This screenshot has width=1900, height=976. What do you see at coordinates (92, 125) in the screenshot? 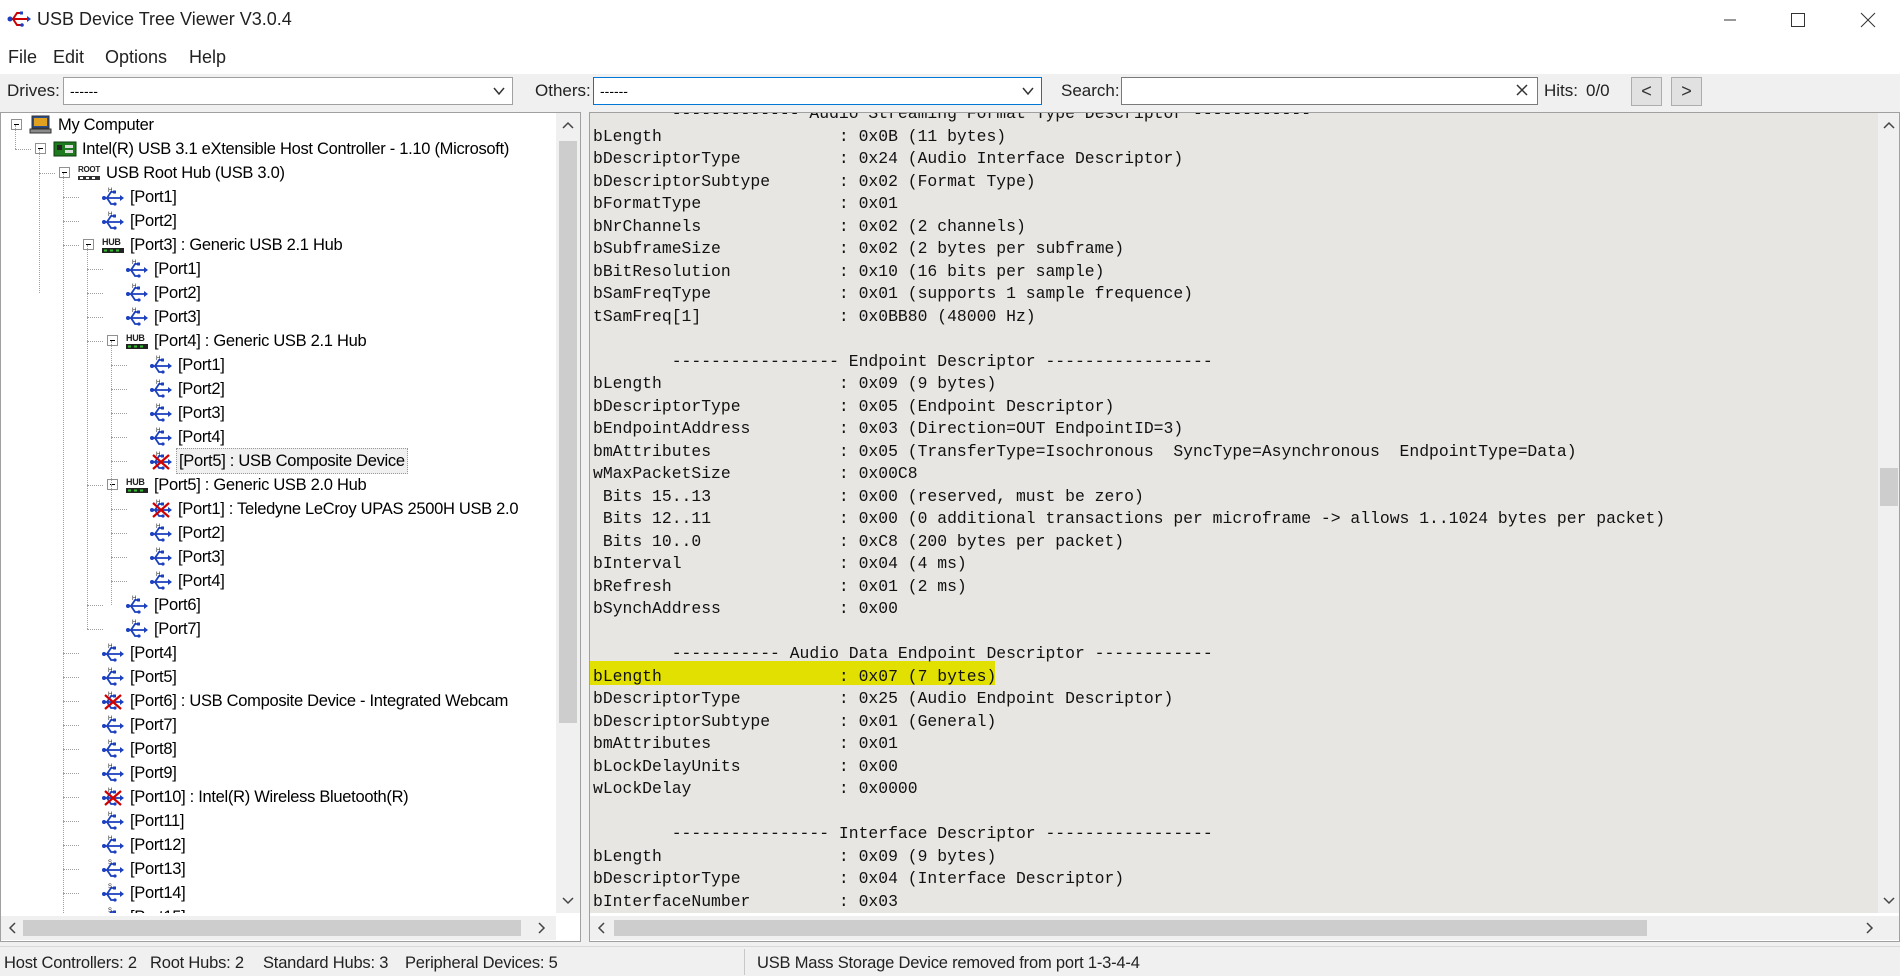
I see `tree-node: My Computer` at bounding box center [92, 125].